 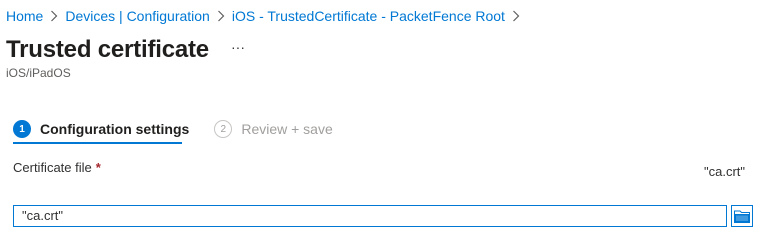 What do you see at coordinates (287, 129) in the screenshot?
I see `step-label: Review + save` at bounding box center [287, 129].